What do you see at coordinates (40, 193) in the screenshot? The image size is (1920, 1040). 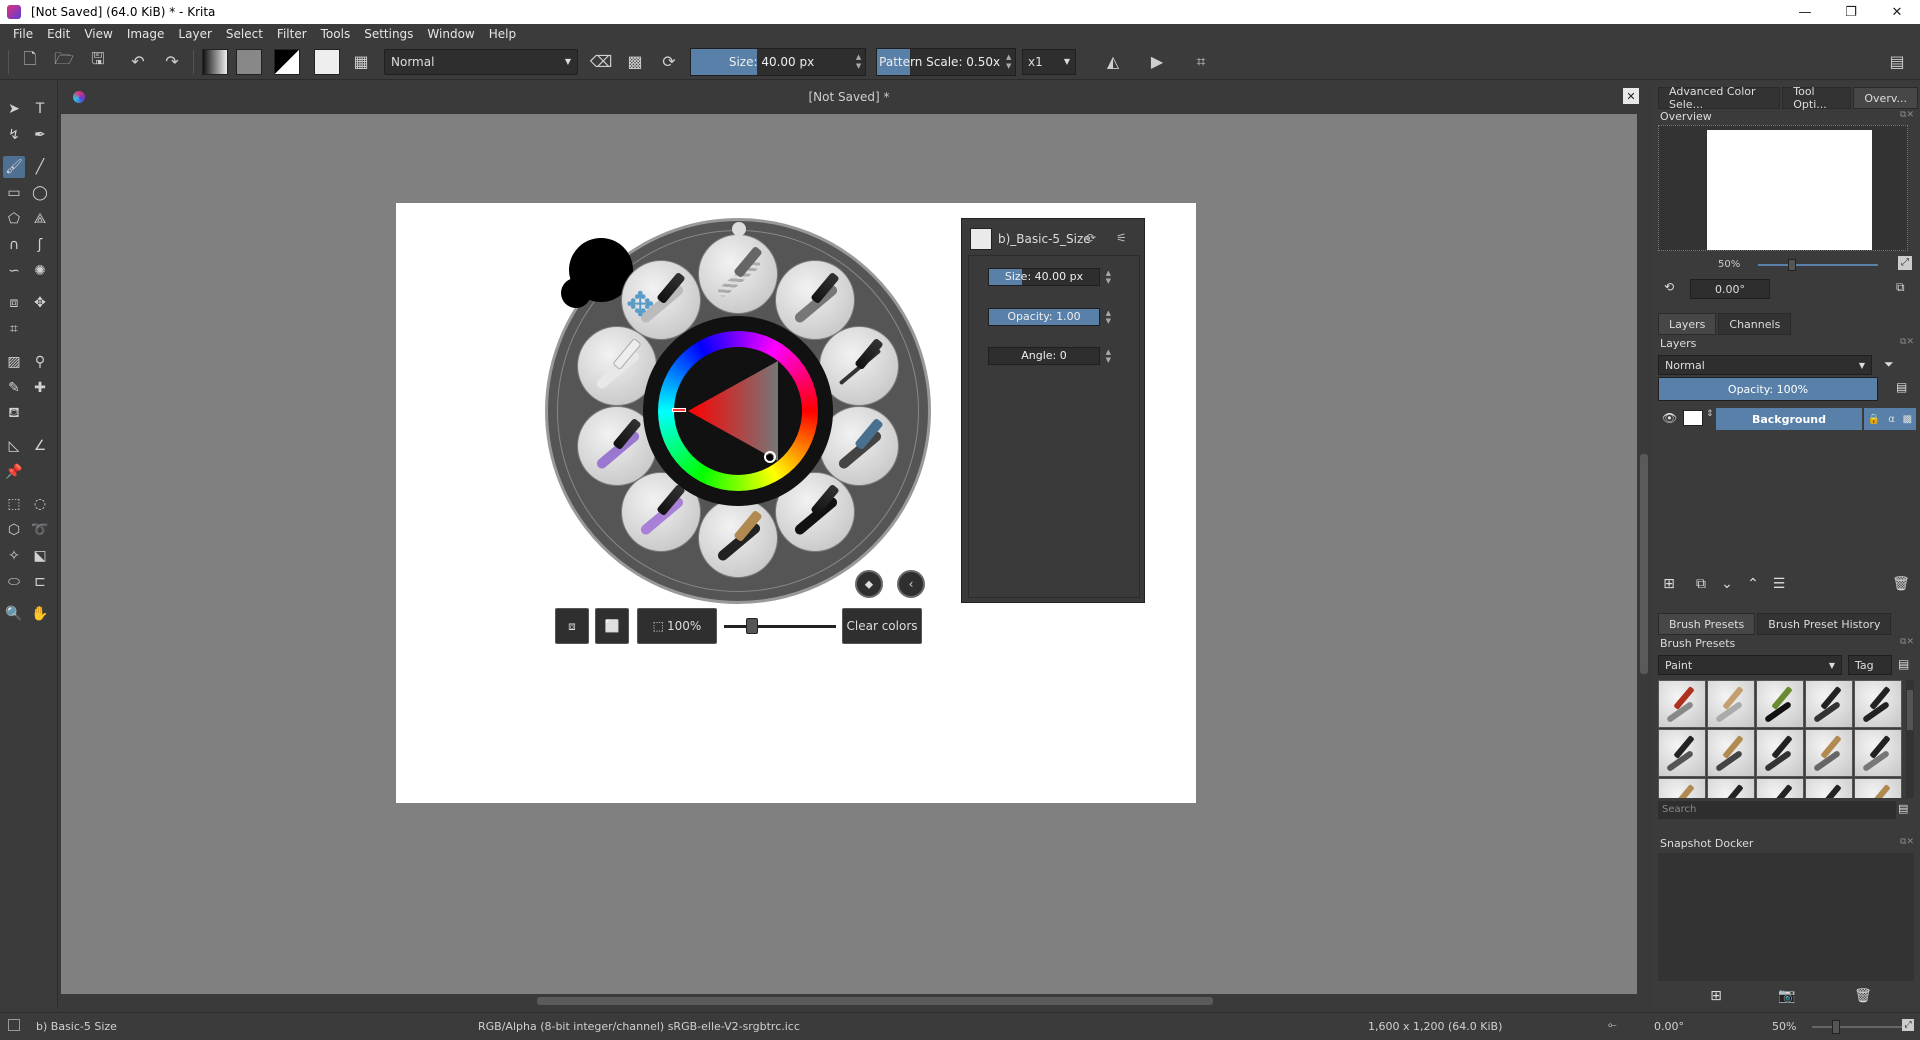 I see `ellipse-tool-icon: ◯` at bounding box center [40, 193].